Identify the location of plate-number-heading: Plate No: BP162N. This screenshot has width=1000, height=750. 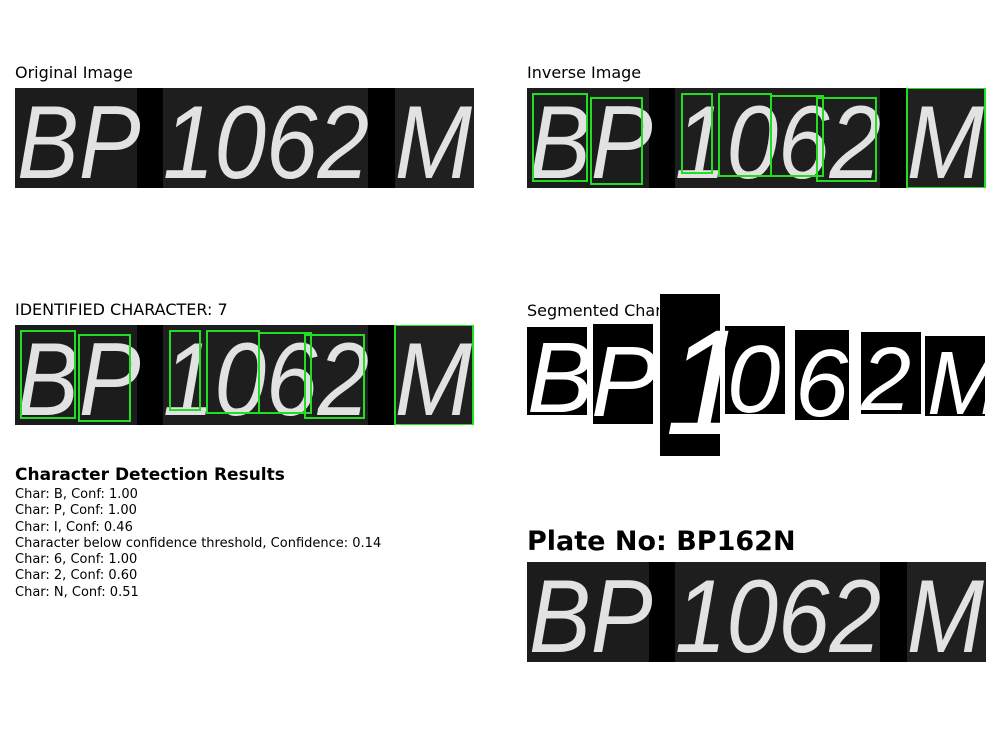
(661, 541).